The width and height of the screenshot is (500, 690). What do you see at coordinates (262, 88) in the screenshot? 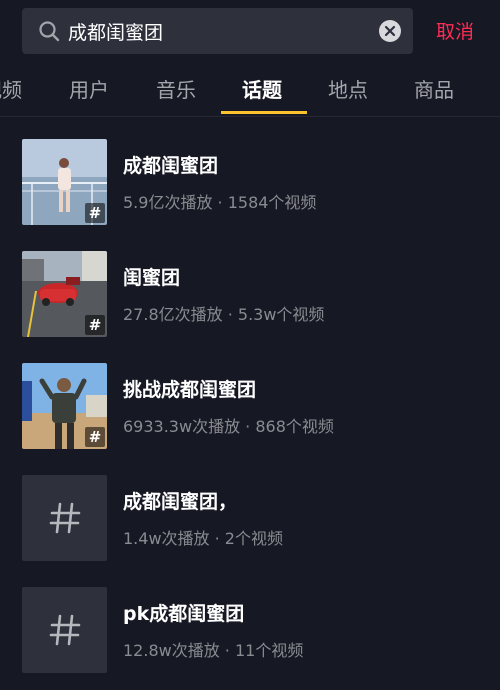
I see `tab-topics: 话题` at bounding box center [262, 88].